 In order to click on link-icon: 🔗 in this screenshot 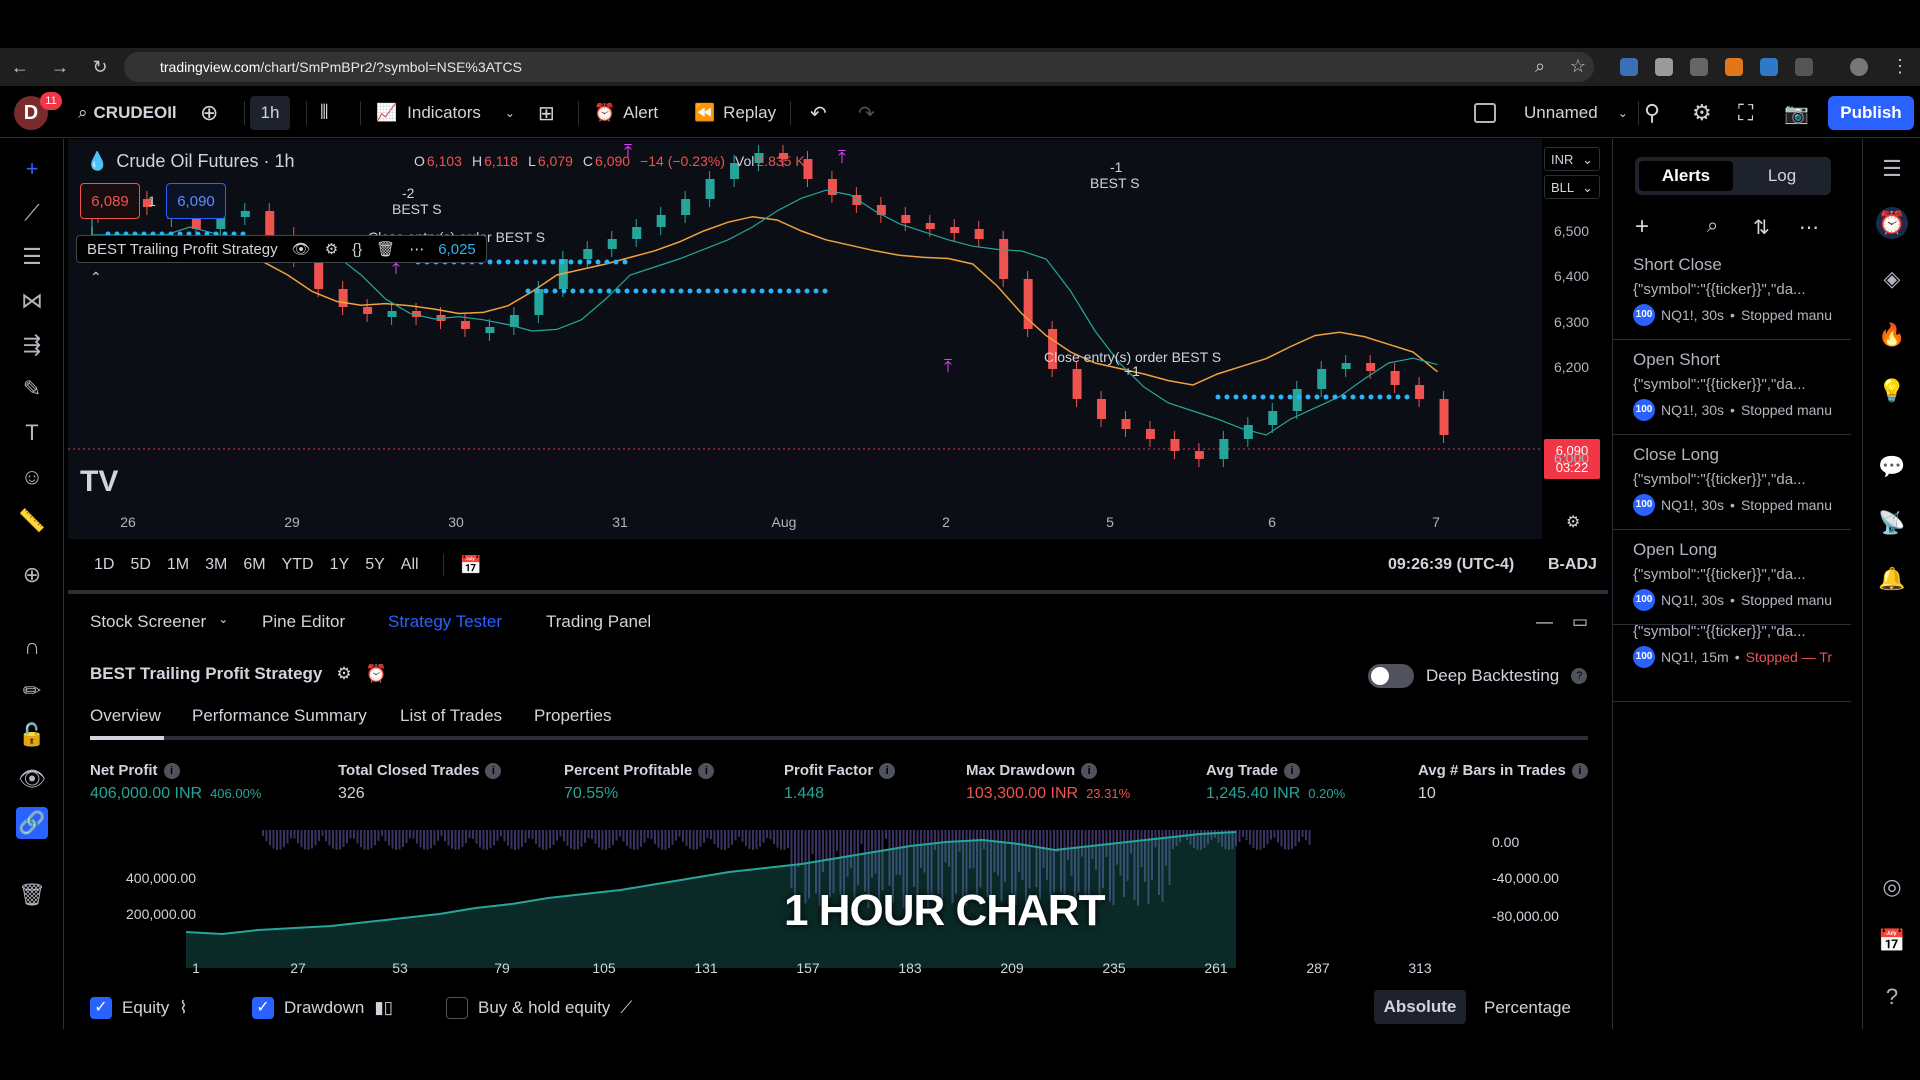, I will do `click(32, 823)`.